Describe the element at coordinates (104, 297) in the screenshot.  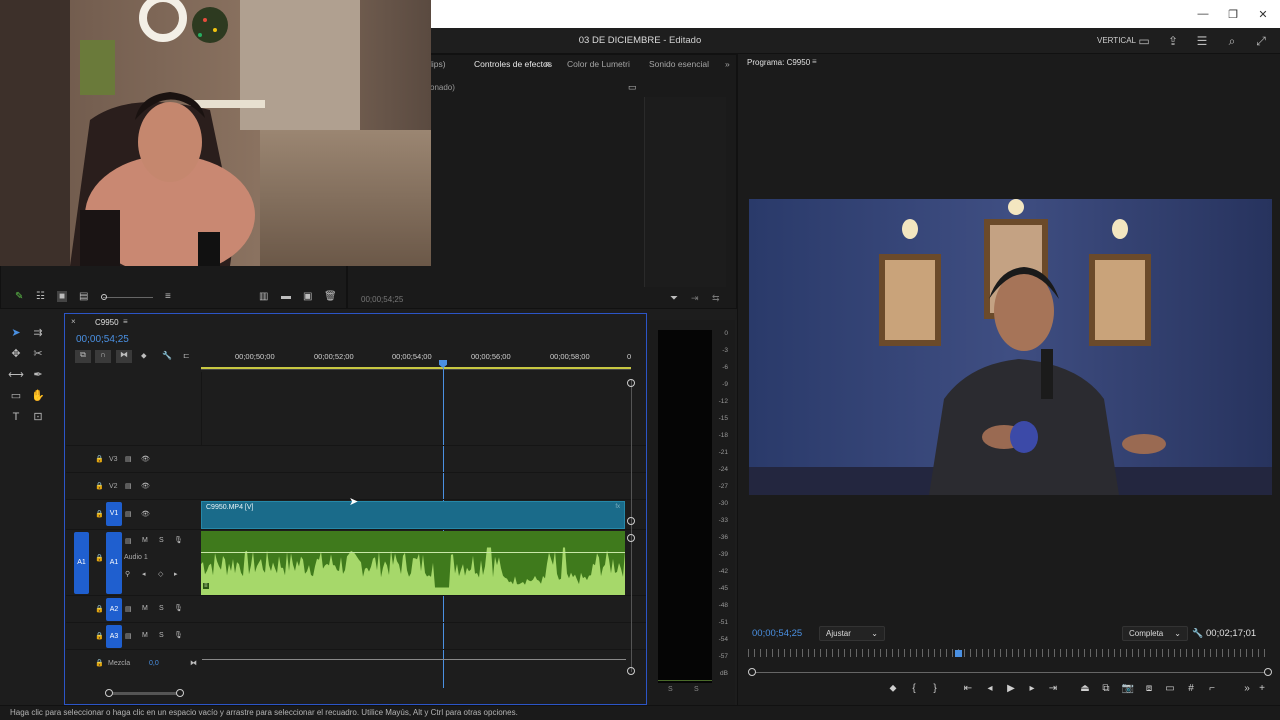
I see `zoom-slider-handle` at that location.